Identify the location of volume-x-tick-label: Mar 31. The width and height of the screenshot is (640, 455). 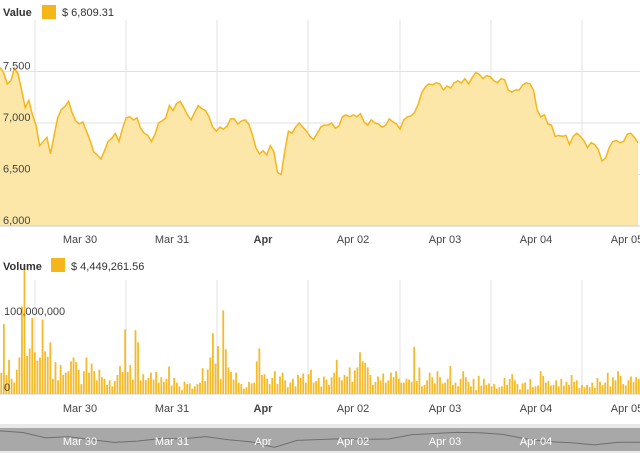
(172, 409).